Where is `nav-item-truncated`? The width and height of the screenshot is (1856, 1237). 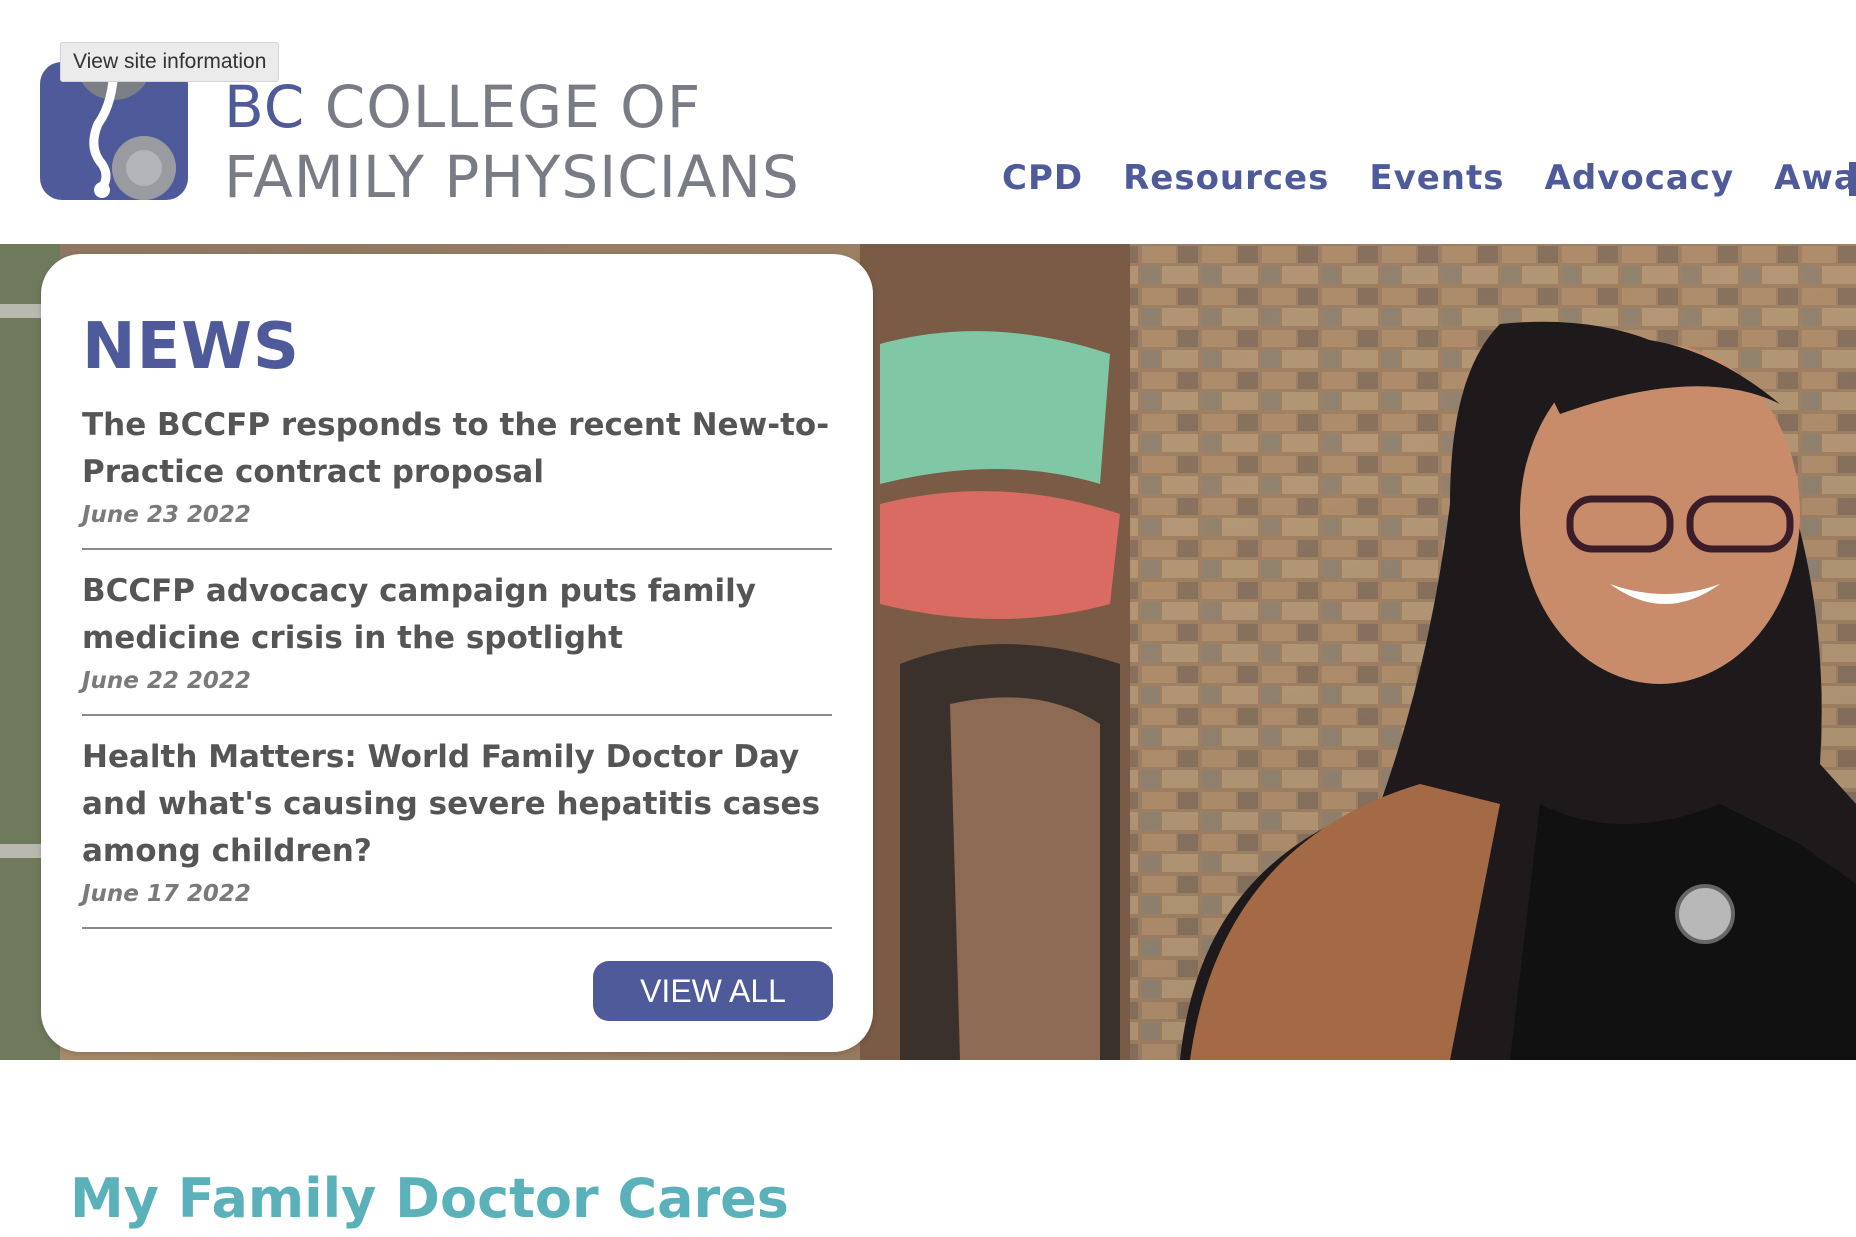 nav-item-truncated is located at coordinates (1852, 179).